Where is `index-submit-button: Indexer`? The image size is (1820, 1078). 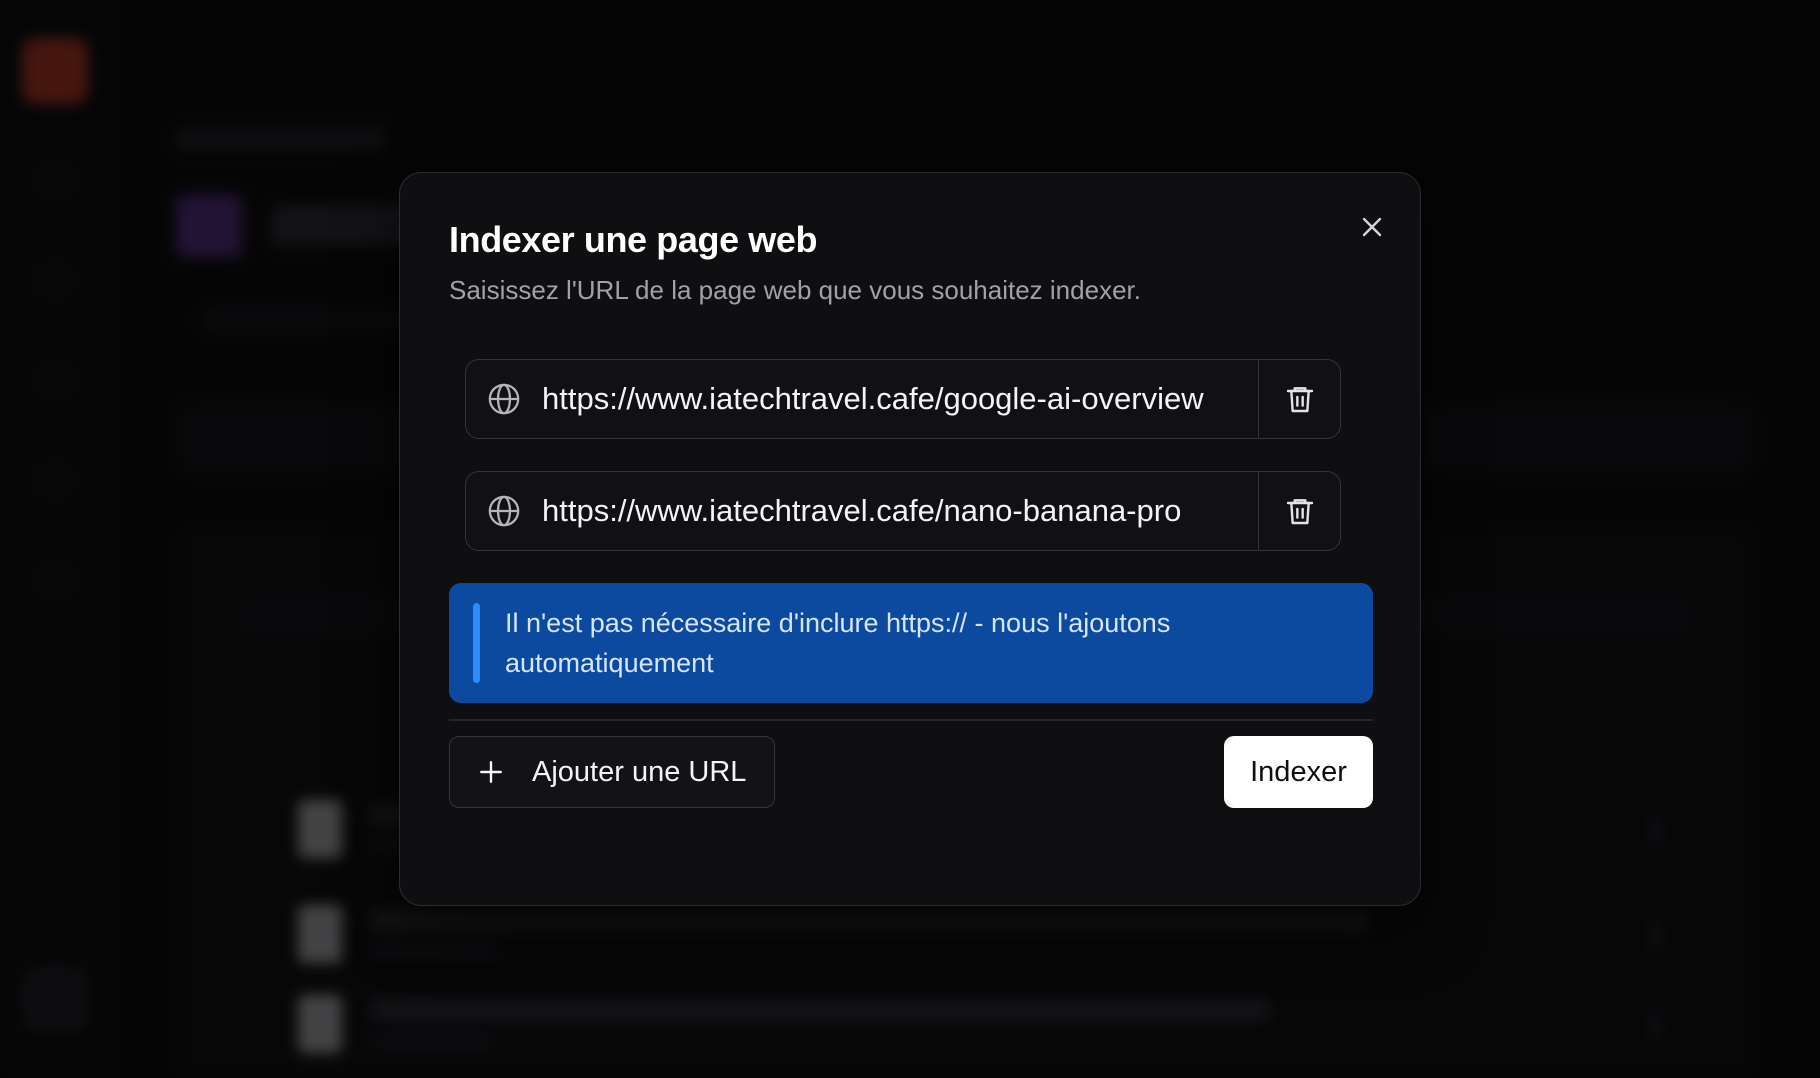 index-submit-button: Indexer is located at coordinates (1298, 772).